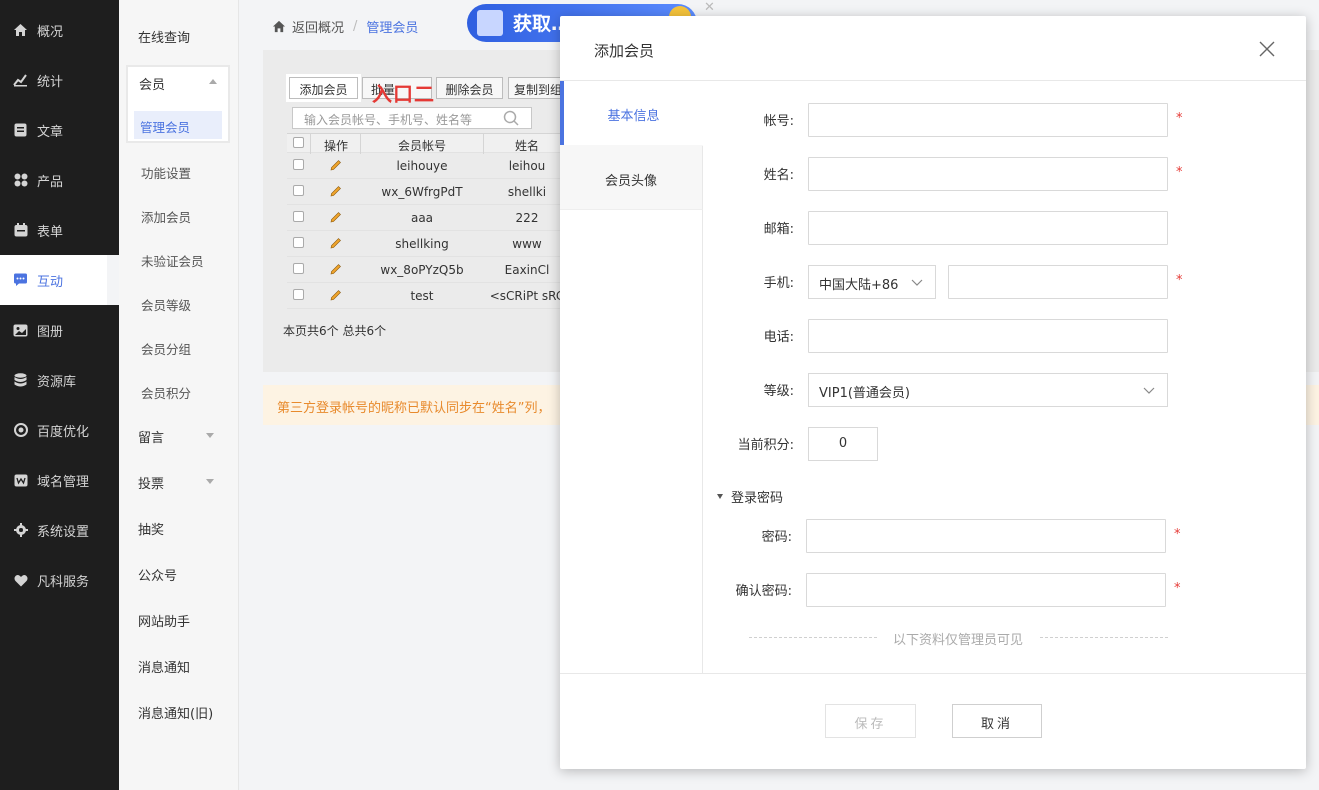 This screenshot has width=1319, height=790. I want to click on breadcrumb: 返回概况 / 管理会员, so click(345, 26).